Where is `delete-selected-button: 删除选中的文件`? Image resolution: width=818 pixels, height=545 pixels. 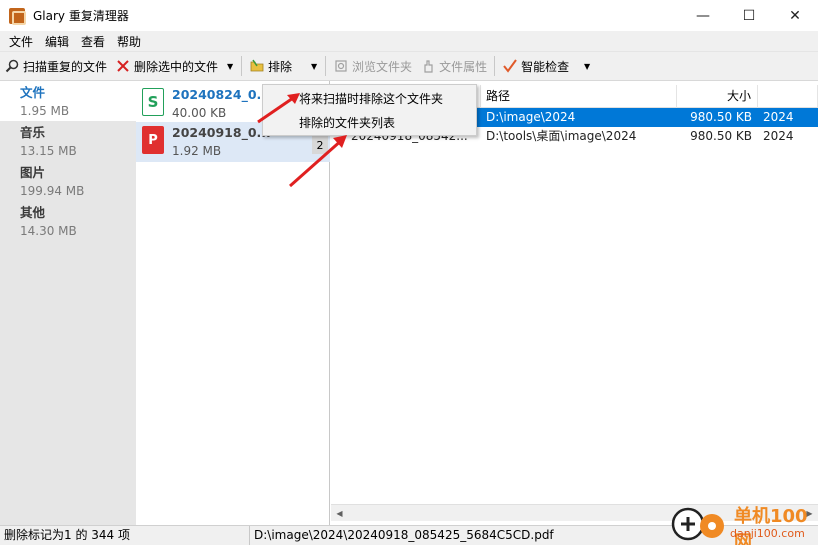 delete-selected-button: 删除选中的文件 is located at coordinates (166, 66).